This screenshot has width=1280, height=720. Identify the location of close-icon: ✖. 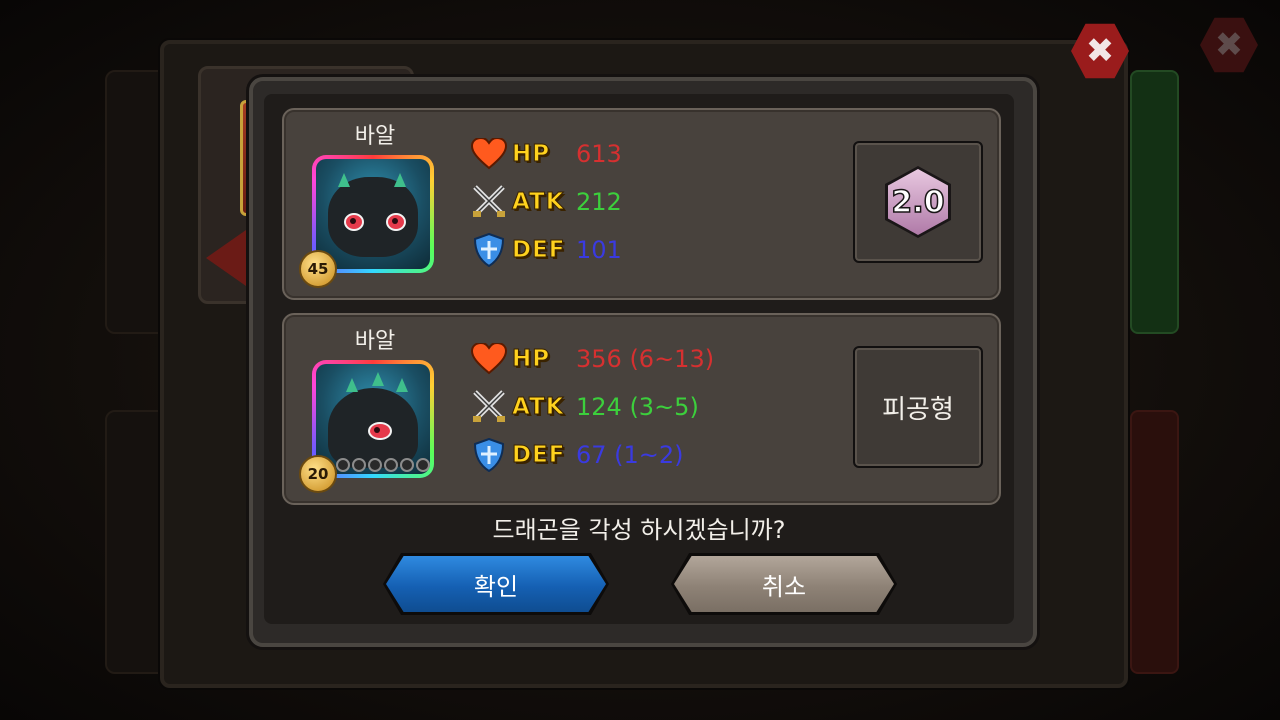
(1100, 51).